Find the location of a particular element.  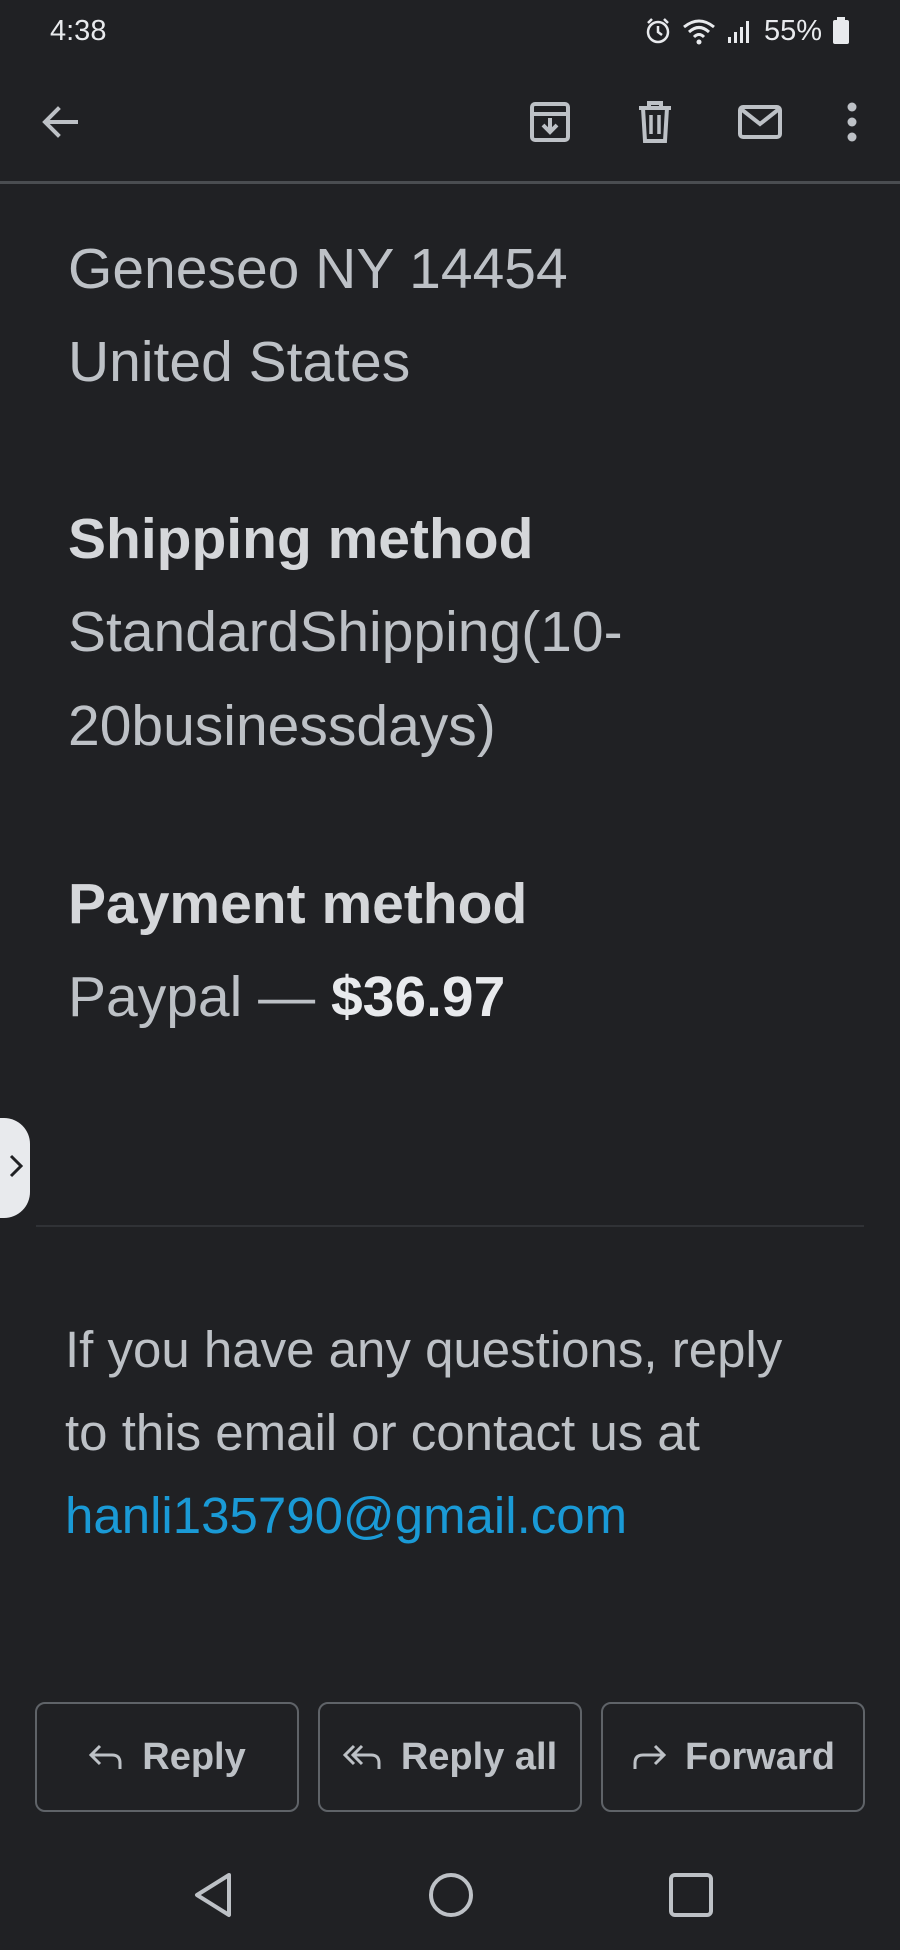

status-time: 4:38 is located at coordinates (78, 30).